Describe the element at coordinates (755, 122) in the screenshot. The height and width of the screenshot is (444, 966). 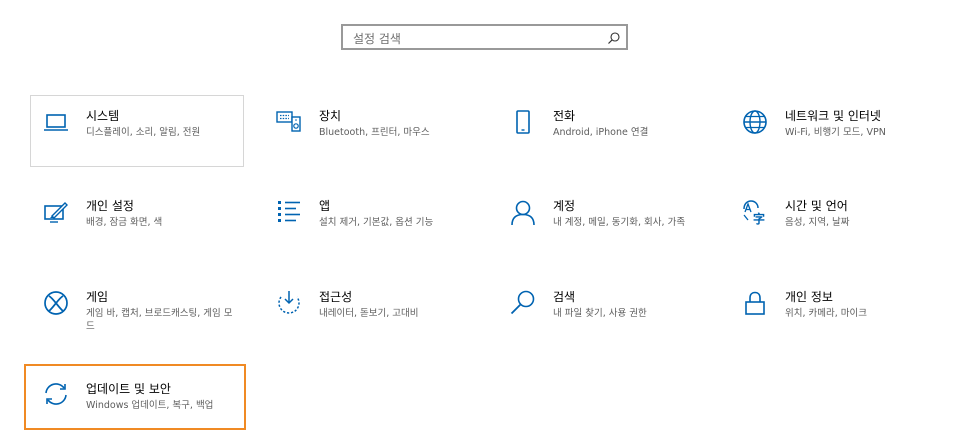
I see `globe-icon` at that location.